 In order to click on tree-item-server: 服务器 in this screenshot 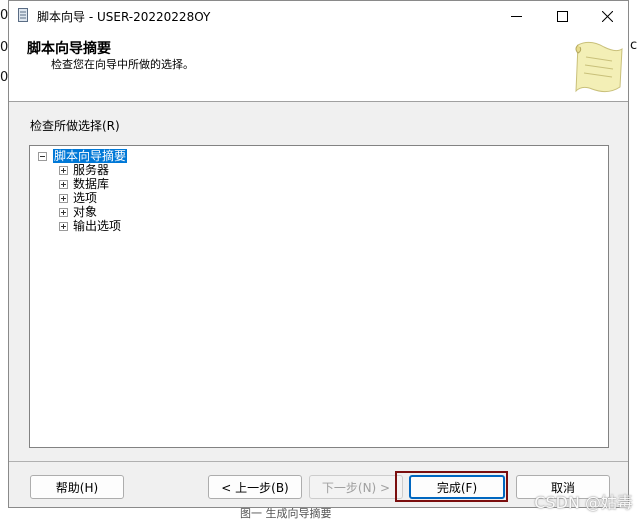, I will do `click(91, 170)`.